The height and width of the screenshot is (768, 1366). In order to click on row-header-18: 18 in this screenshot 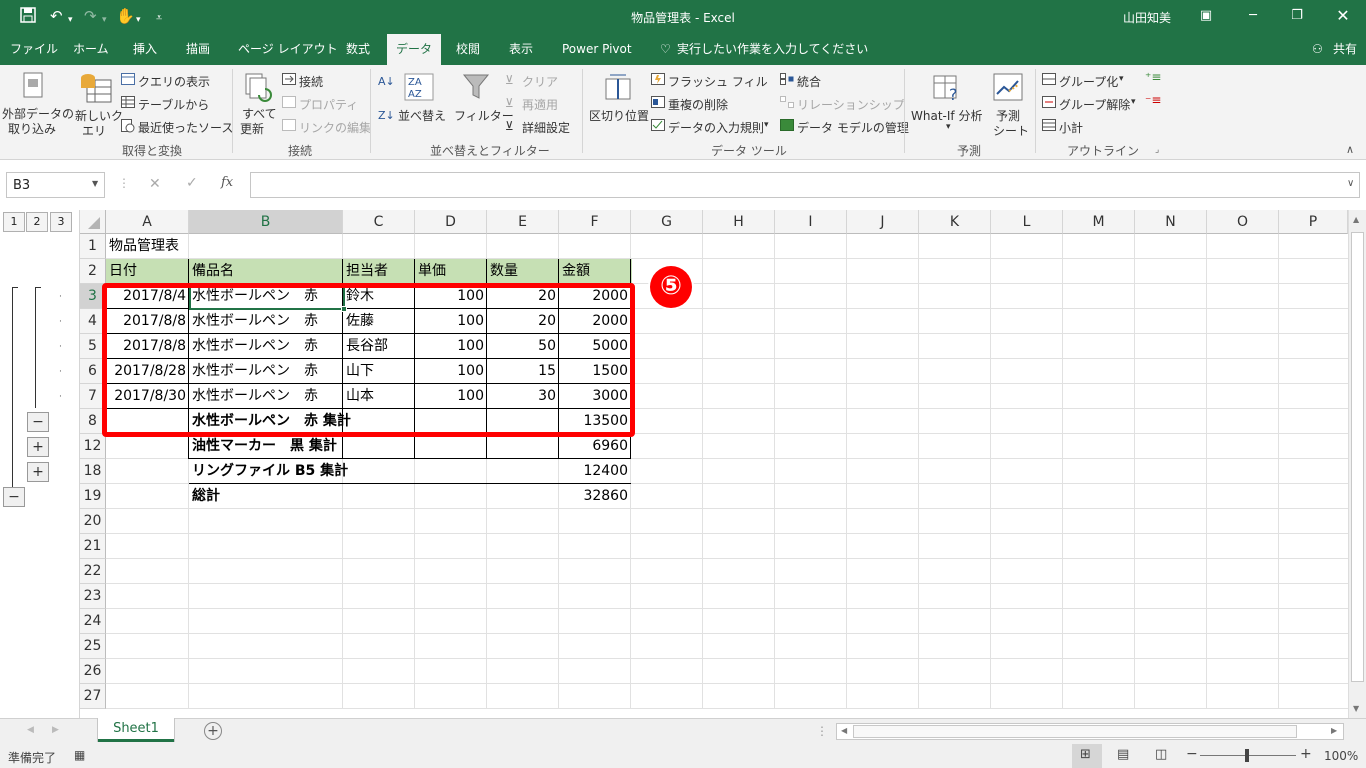, I will do `click(93, 471)`.